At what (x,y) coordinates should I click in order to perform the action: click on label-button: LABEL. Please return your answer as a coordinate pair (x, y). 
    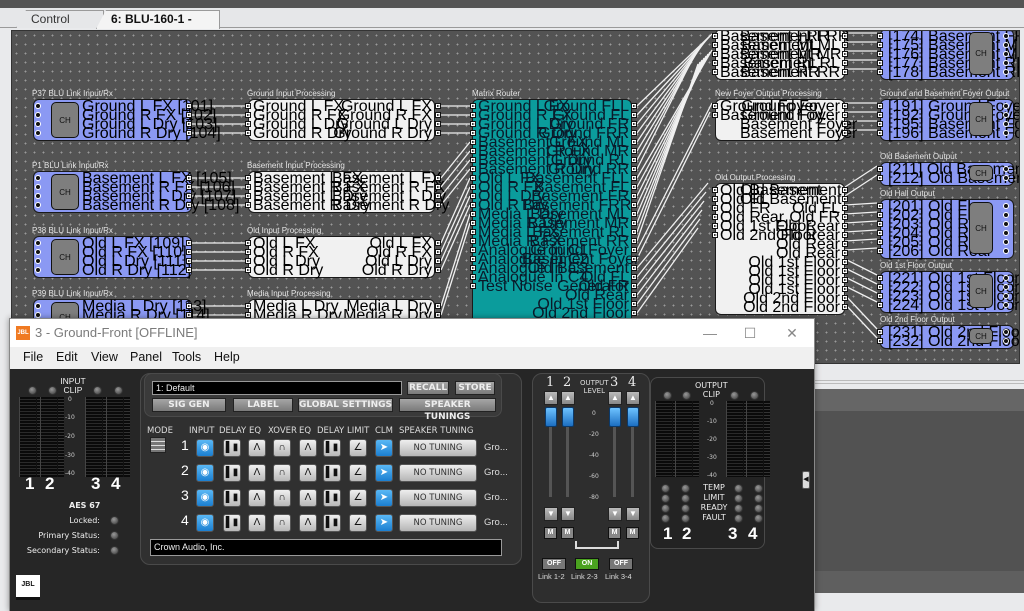
    Looking at the image, I should click on (263, 405).